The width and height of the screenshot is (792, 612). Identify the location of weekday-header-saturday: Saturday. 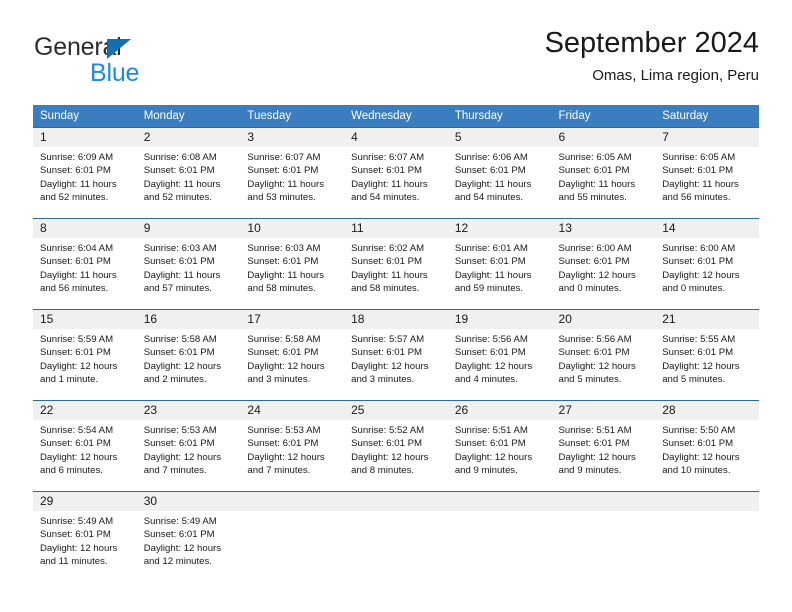
(707, 116).